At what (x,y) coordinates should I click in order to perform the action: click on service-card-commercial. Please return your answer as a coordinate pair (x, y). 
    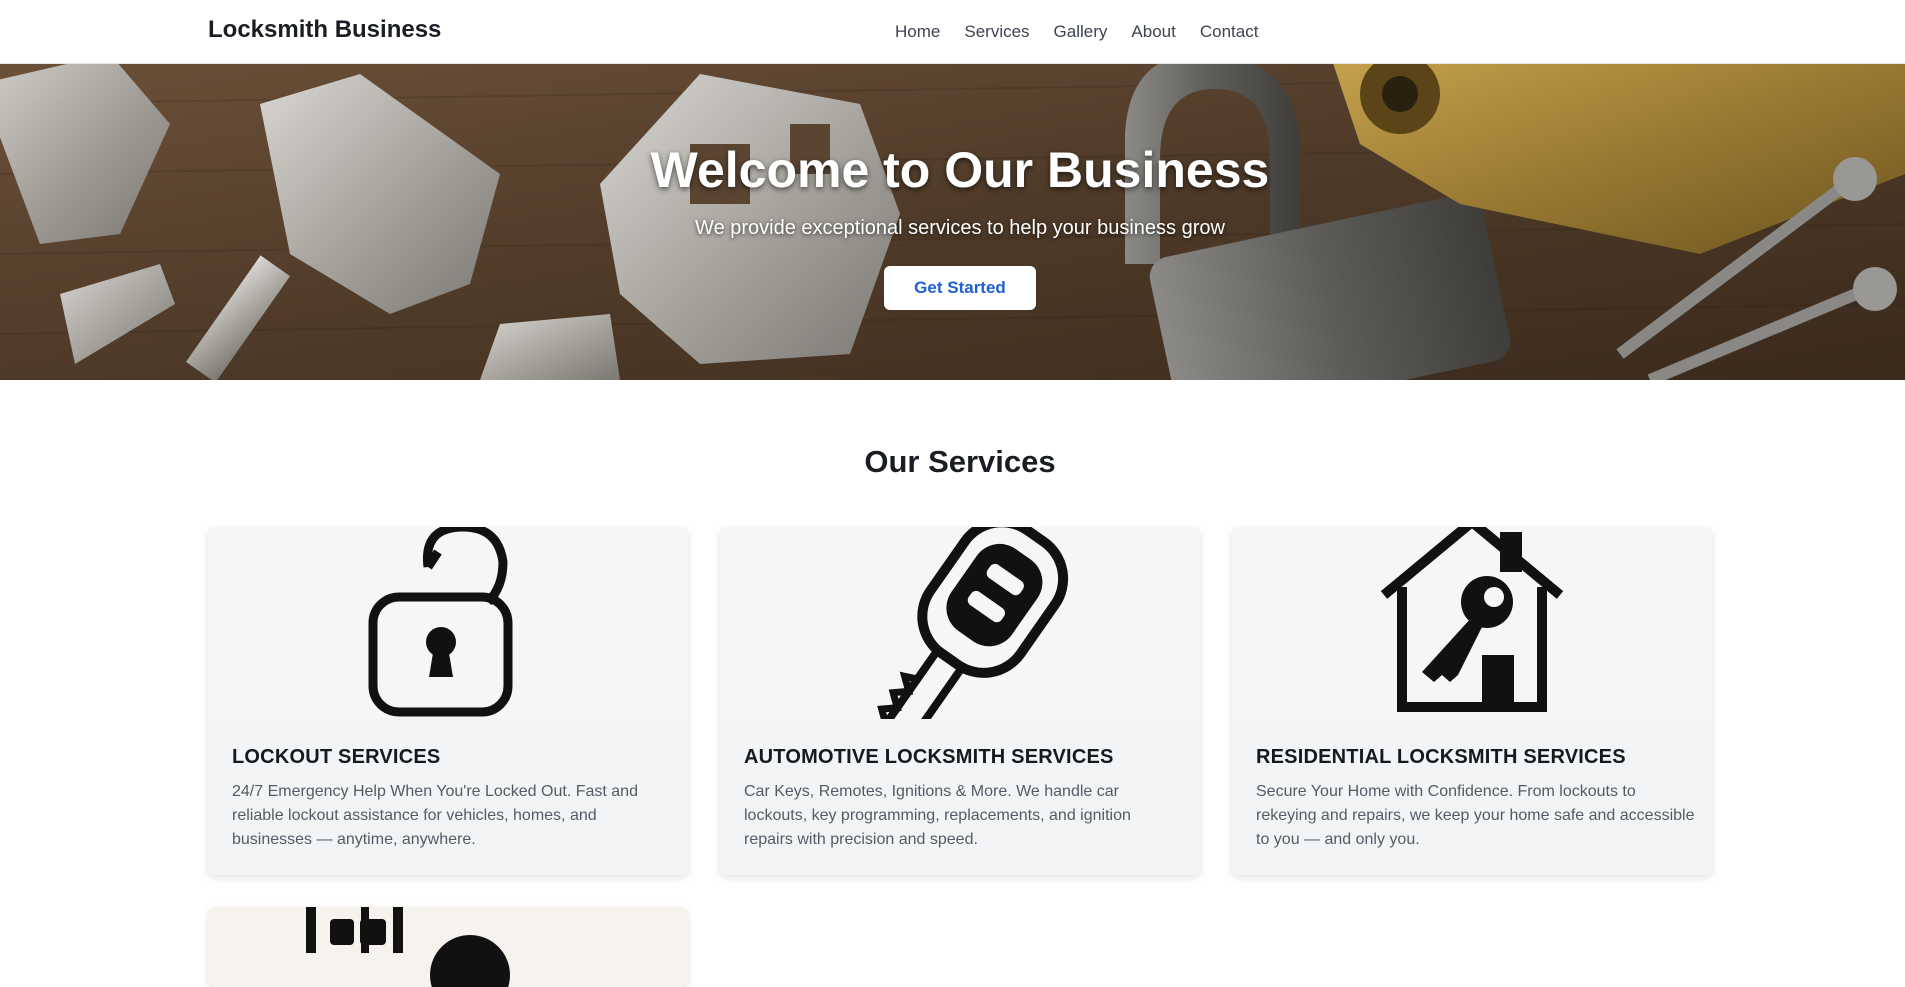
    Looking at the image, I should click on (448, 947).